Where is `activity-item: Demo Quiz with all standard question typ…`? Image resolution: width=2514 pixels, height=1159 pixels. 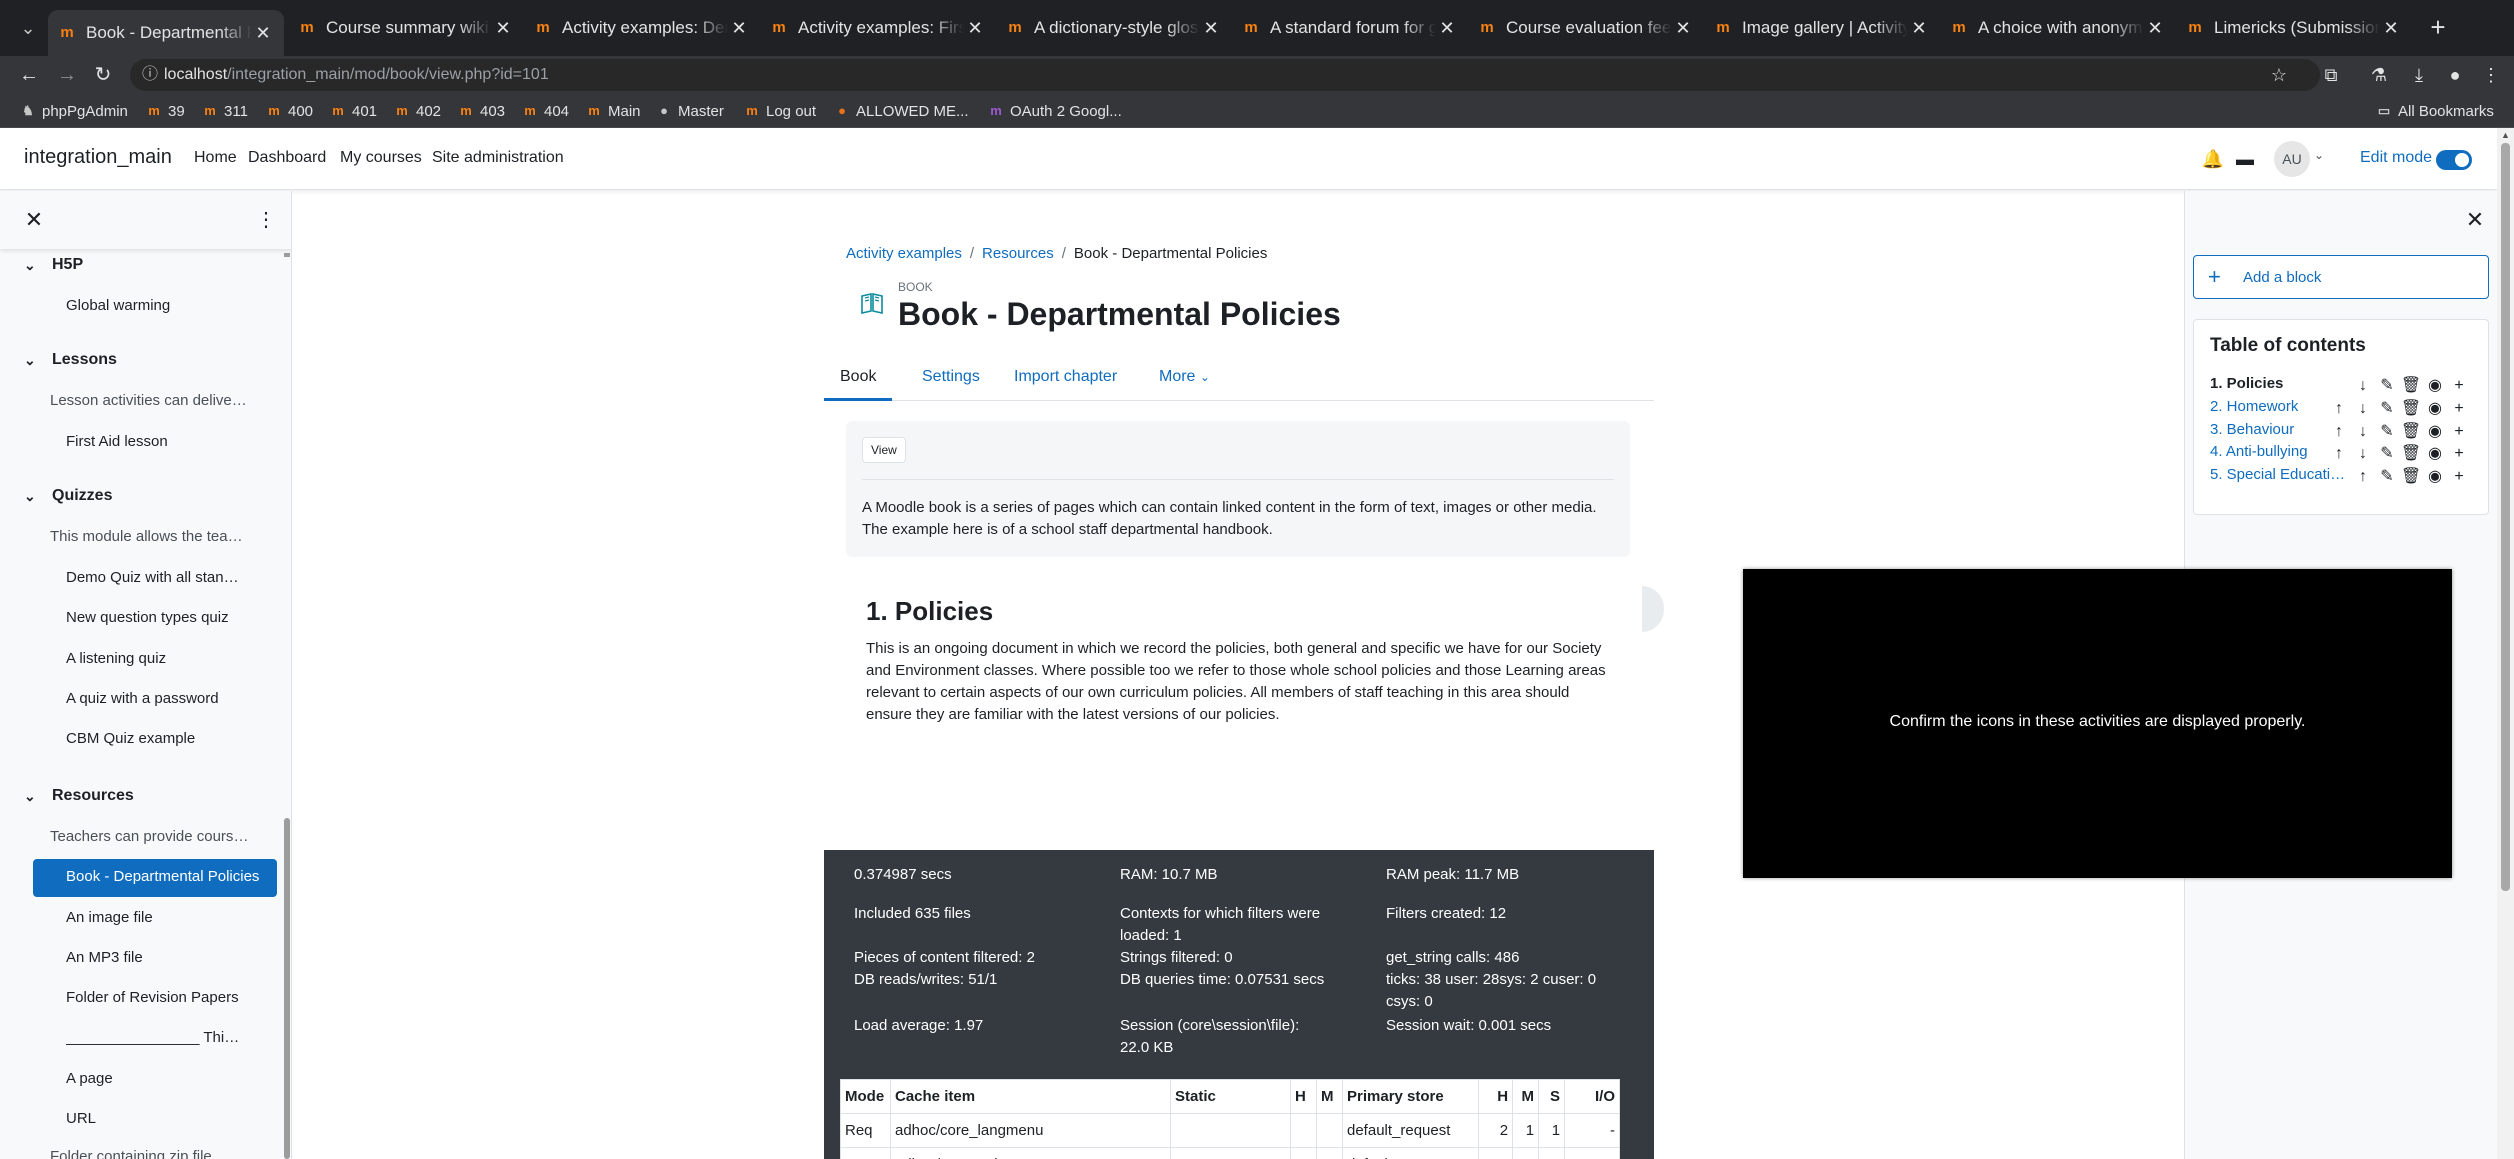
activity-item: Demo Quiz with all standard question typ… is located at coordinates (156, 577).